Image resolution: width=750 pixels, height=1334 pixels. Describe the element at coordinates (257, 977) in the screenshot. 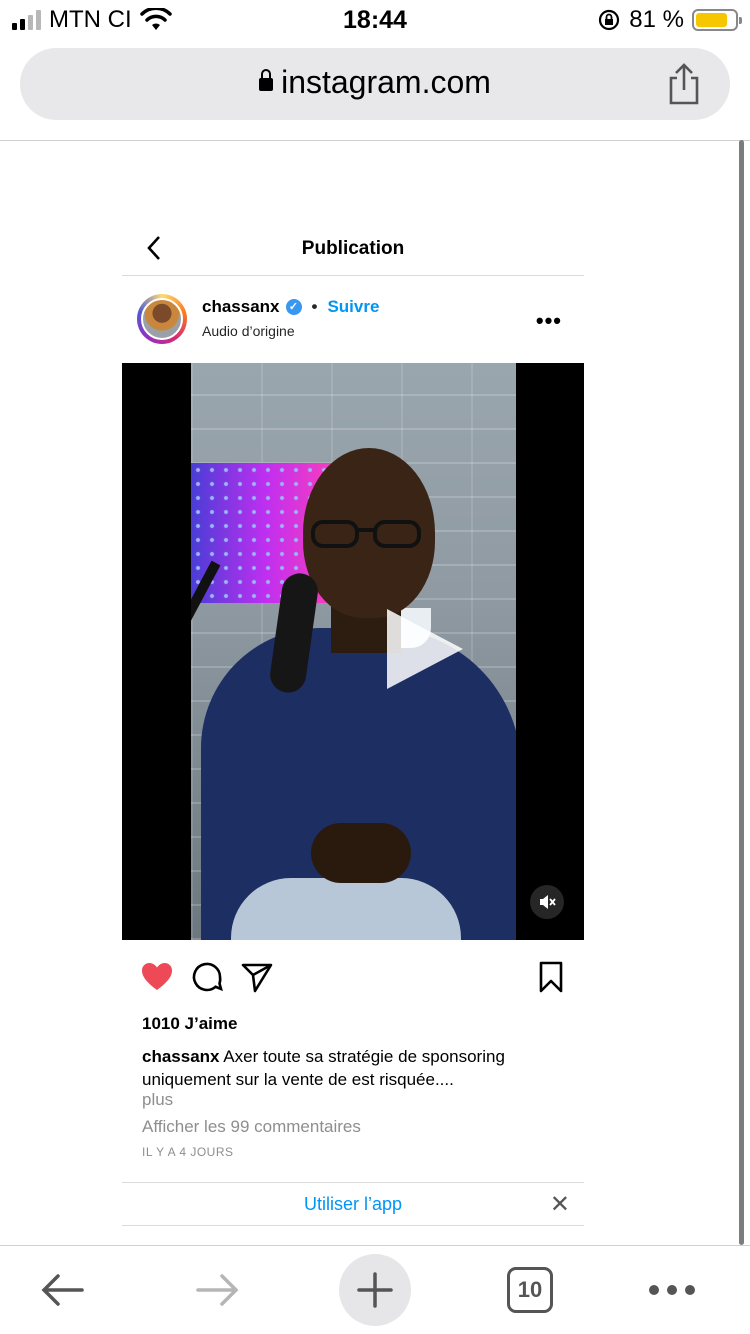

I see `send-icon` at that location.